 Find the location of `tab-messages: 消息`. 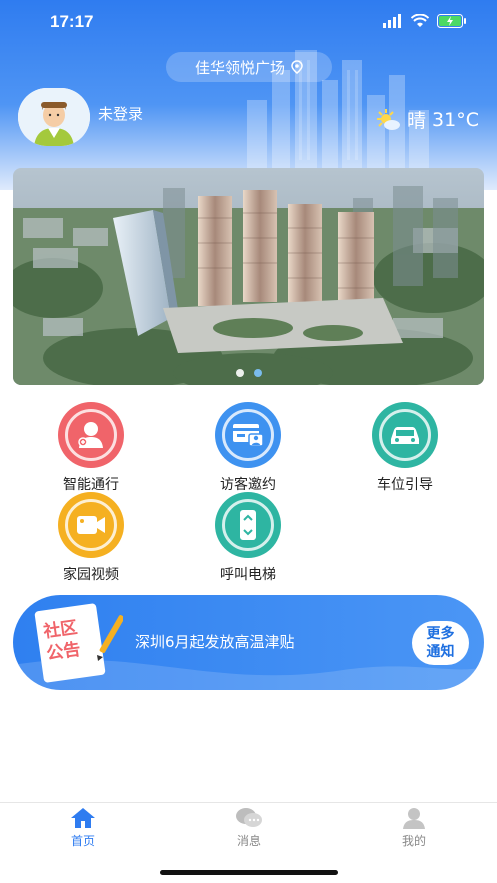

tab-messages: 消息 is located at coordinates (249, 828).